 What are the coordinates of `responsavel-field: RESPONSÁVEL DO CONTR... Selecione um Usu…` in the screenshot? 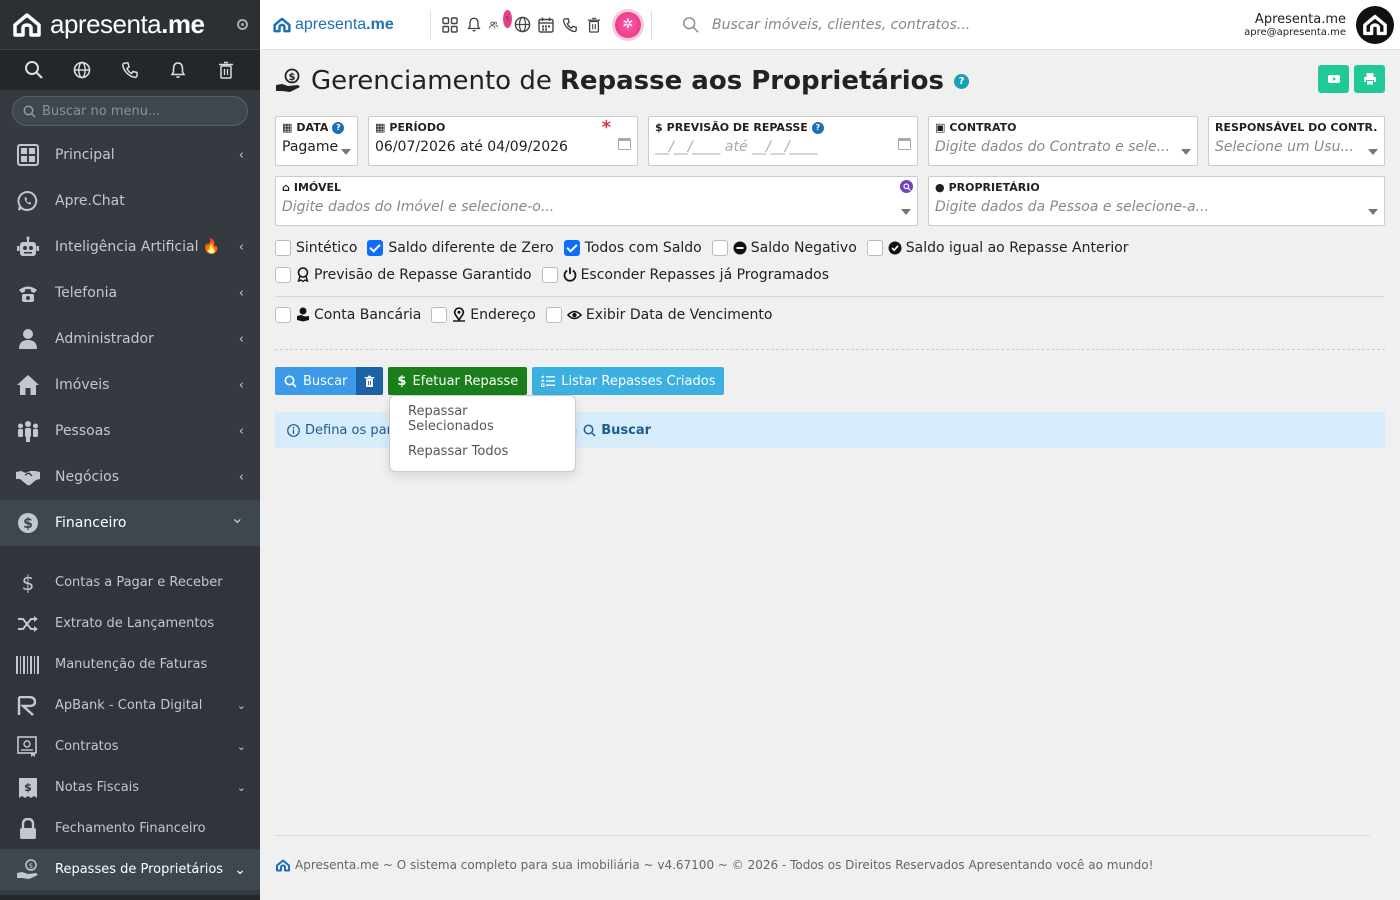 It's located at (1296, 141).